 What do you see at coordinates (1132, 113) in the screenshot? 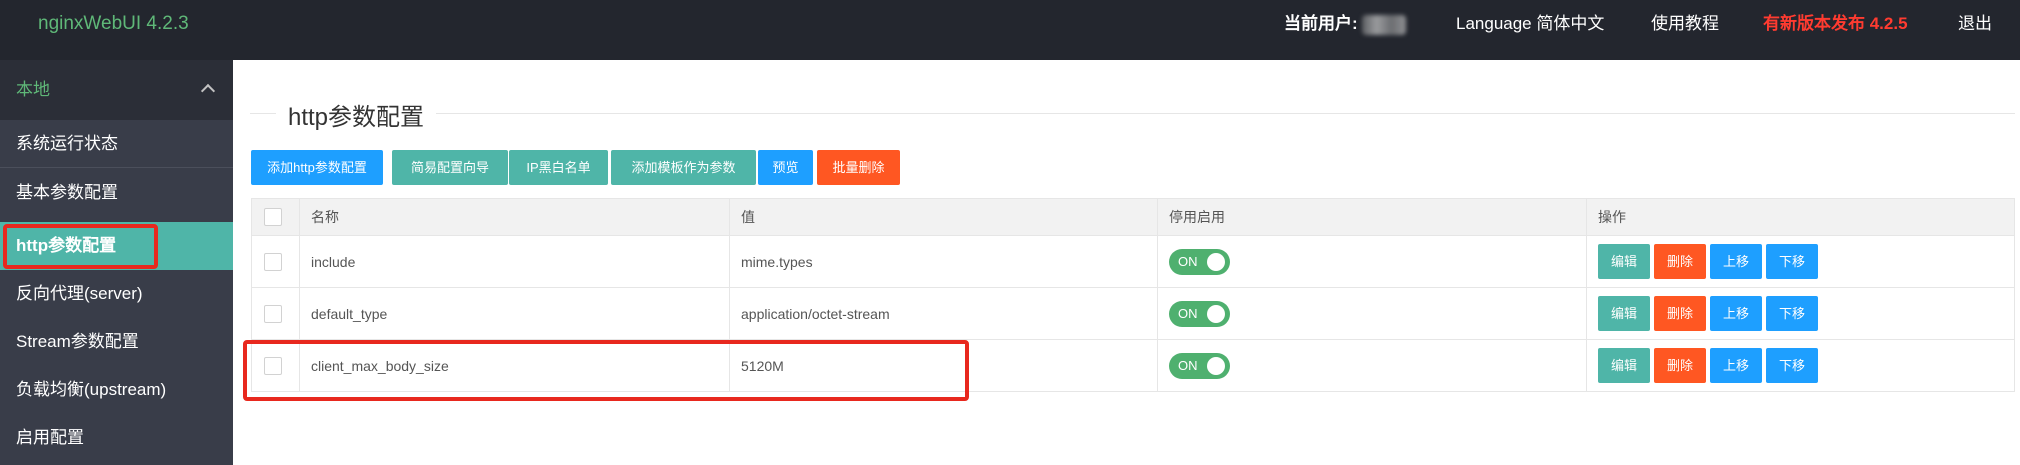
I see `title-divider` at bounding box center [1132, 113].